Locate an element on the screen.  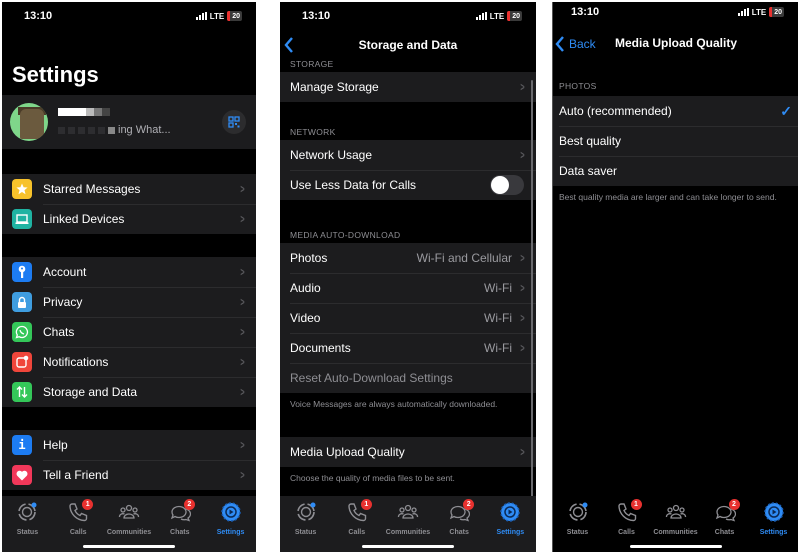
nav-bar: Storage and Data is located at coordinates (408, 46).